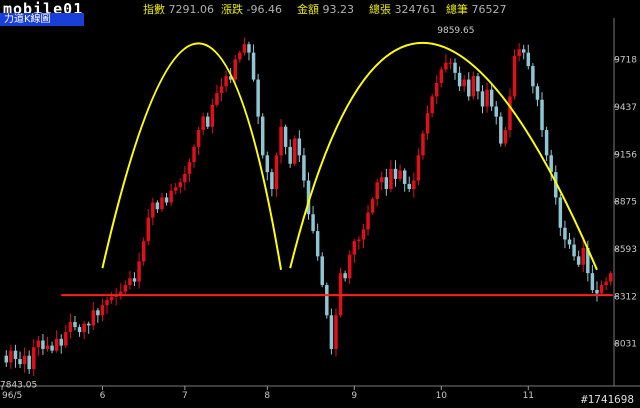 The width and height of the screenshot is (640, 408). I want to click on amount-field: 金額 93.23, so click(325, 9).